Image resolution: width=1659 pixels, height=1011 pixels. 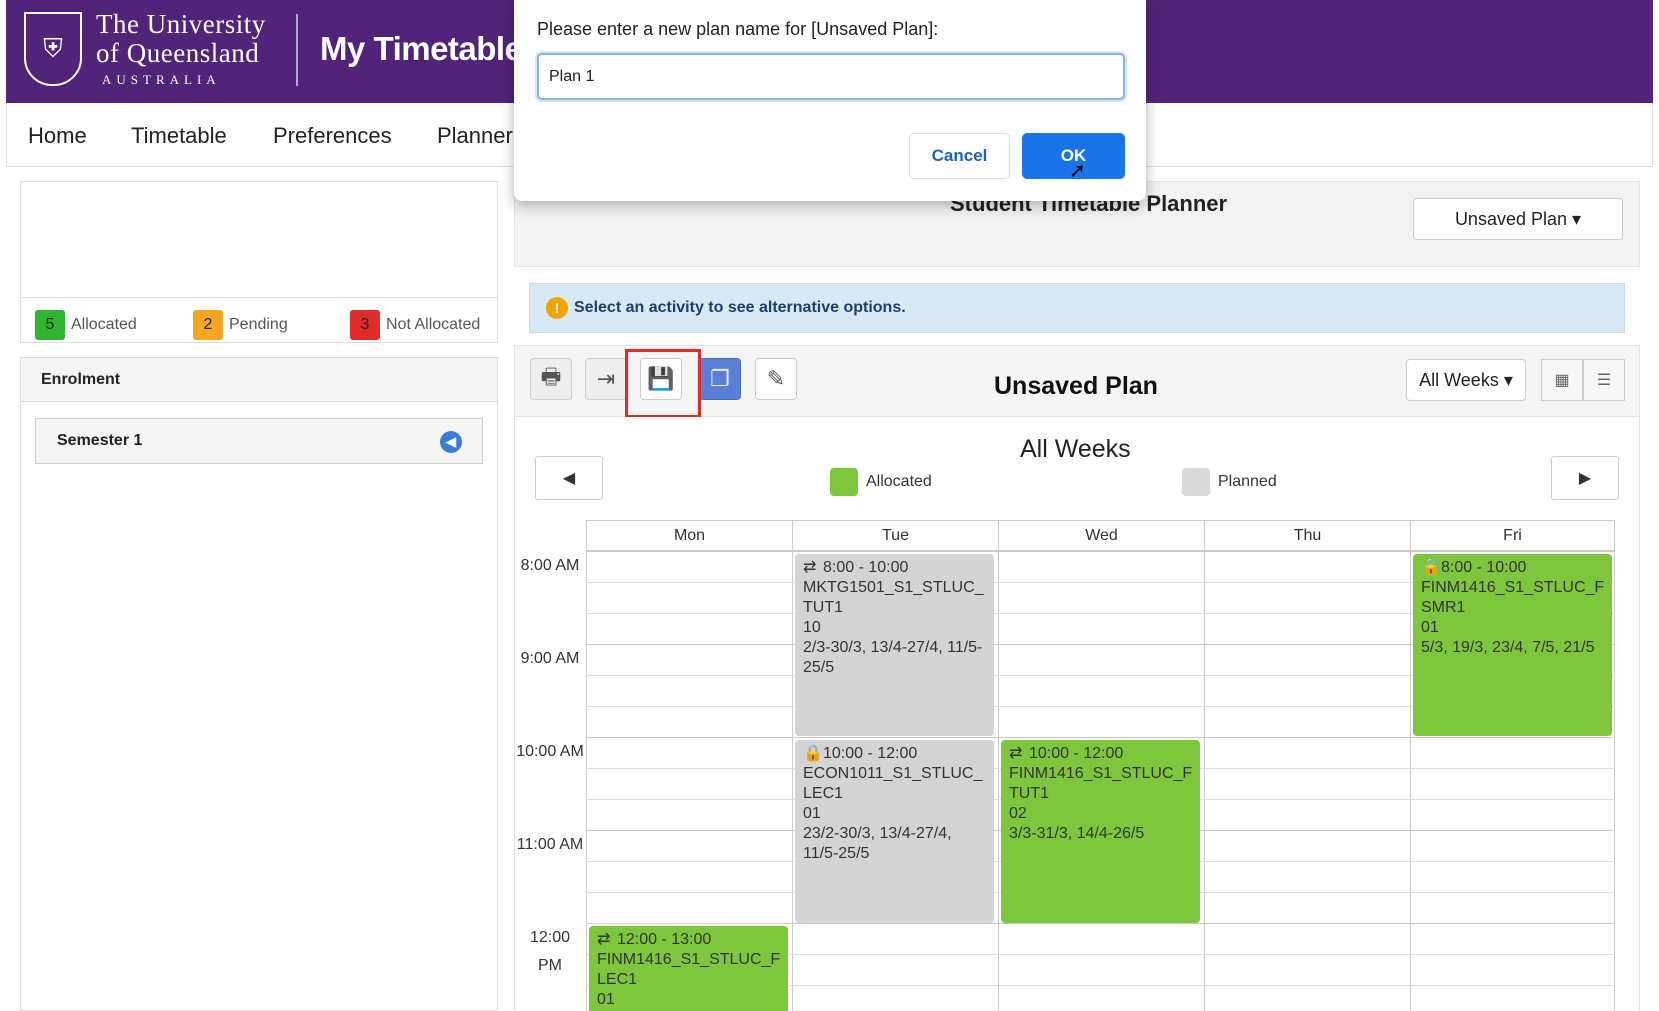 What do you see at coordinates (57, 136) in the screenshot?
I see `nav-home: Home` at bounding box center [57, 136].